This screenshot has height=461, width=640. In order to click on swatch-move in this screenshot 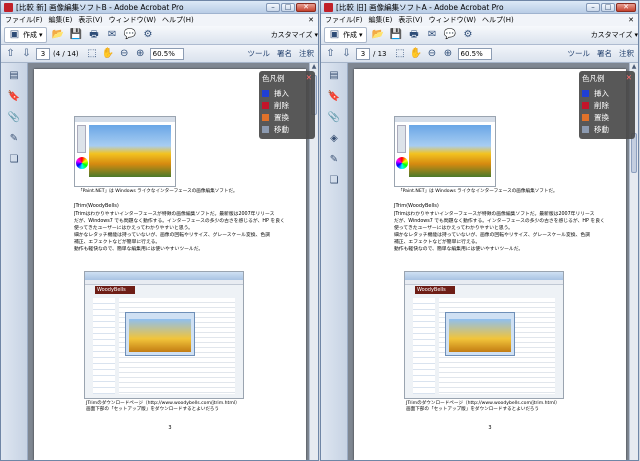, I will do `click(265, 129)`.